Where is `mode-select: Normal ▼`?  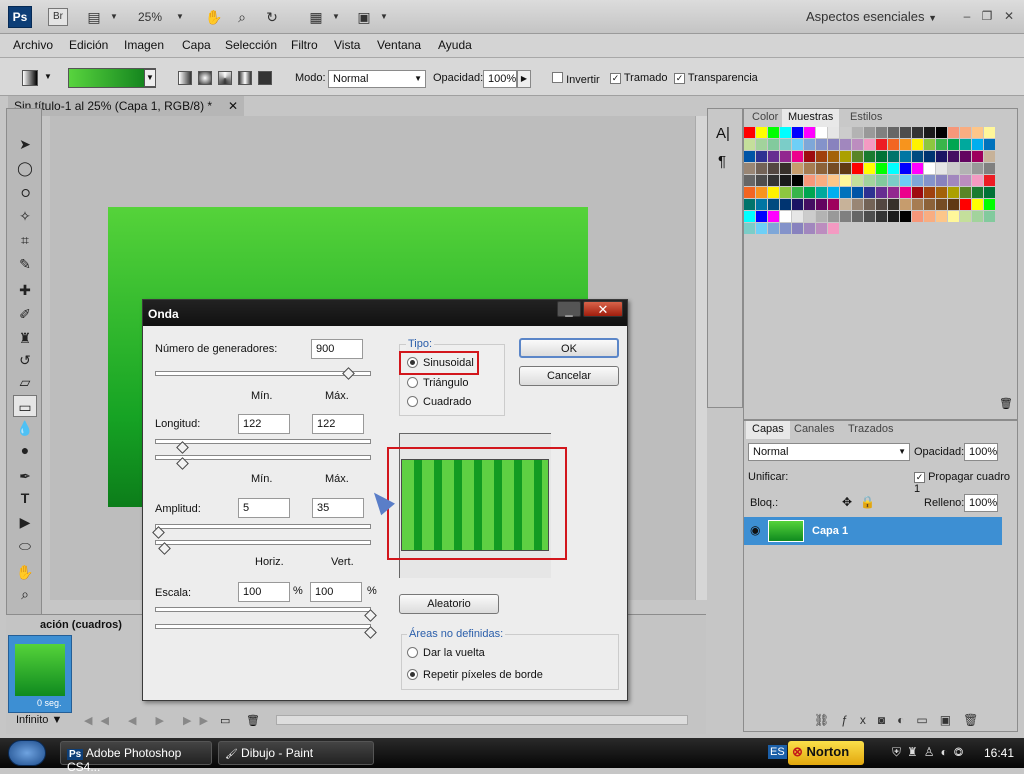 mode-select: Normal ▼ is located at coordinates (377, 79).